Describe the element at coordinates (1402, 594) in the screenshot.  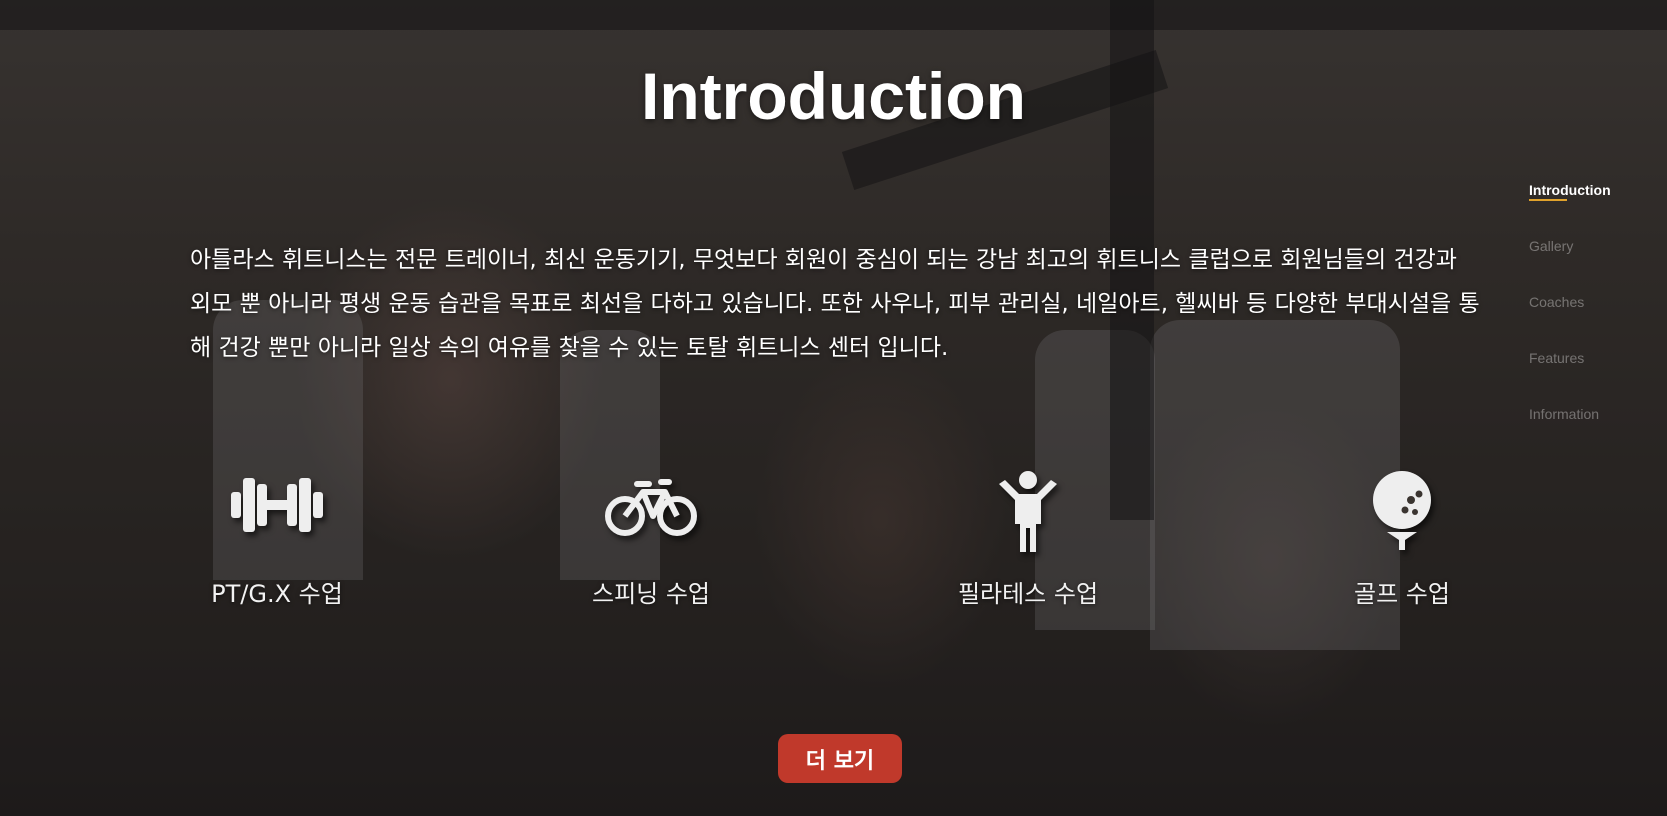
I see `feature-label: 골프 수업` at that location.